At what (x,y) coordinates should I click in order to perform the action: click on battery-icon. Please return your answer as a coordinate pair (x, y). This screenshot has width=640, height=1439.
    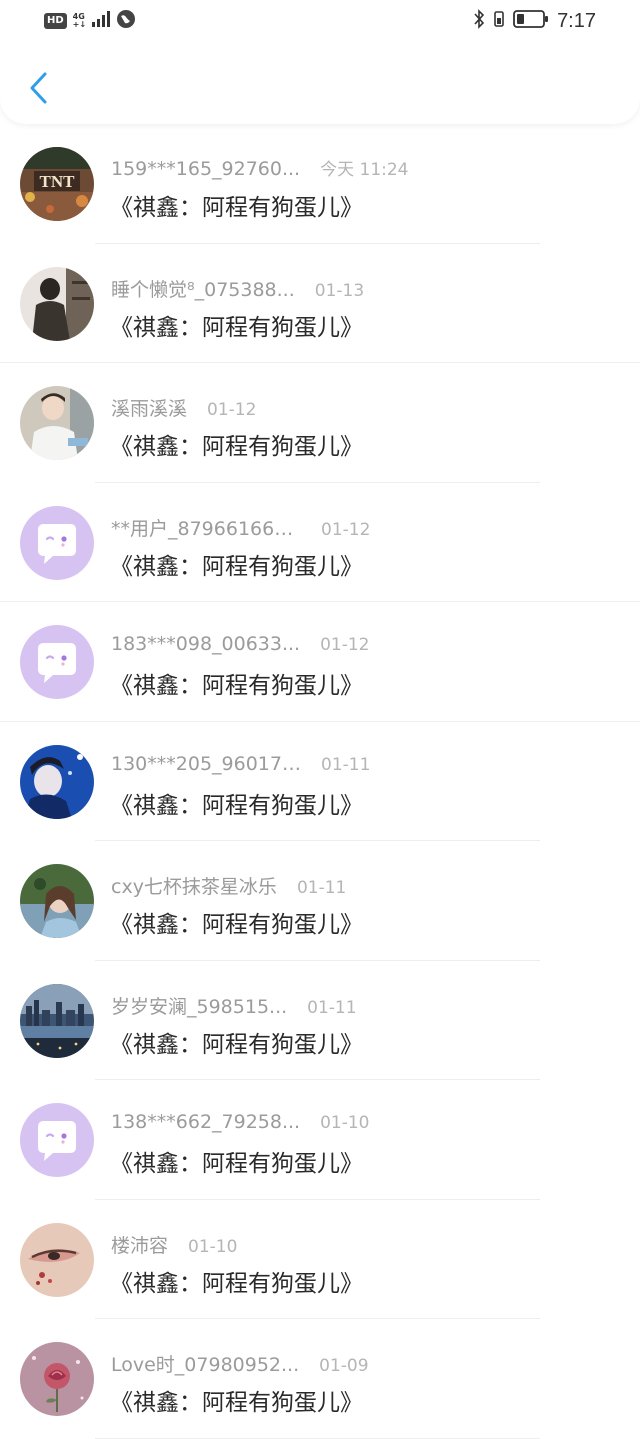
    Looking at the image, I should click on (531, 21).